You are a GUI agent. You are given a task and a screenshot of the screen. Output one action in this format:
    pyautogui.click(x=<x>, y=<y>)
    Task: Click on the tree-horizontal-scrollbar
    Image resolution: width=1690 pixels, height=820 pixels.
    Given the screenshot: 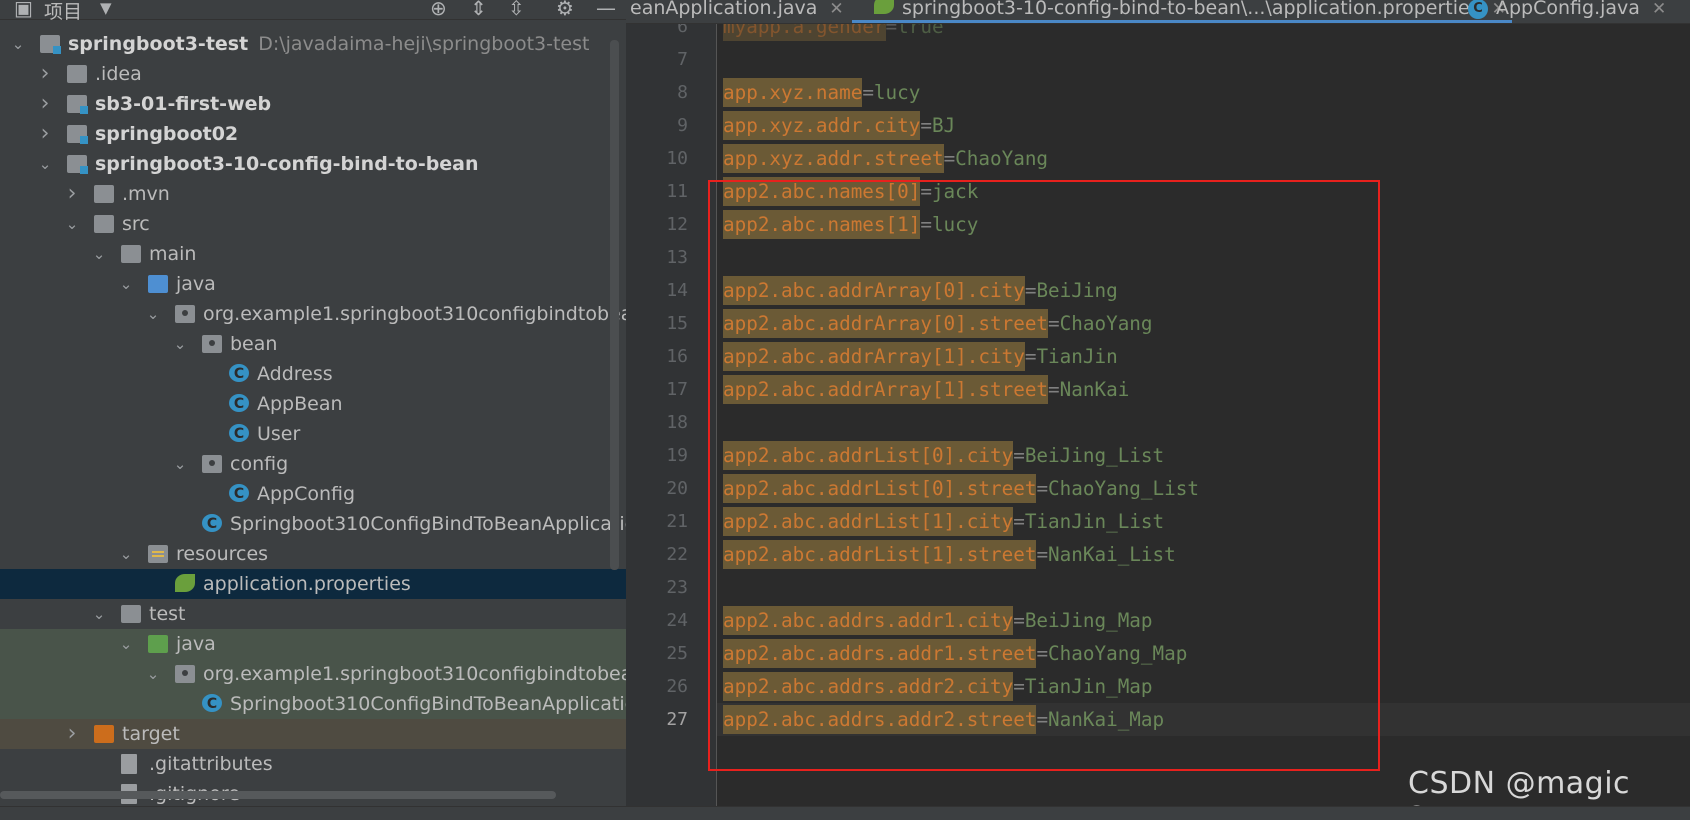 What is the action you would take?
    pyautogui.click(x=278, y=795)
    